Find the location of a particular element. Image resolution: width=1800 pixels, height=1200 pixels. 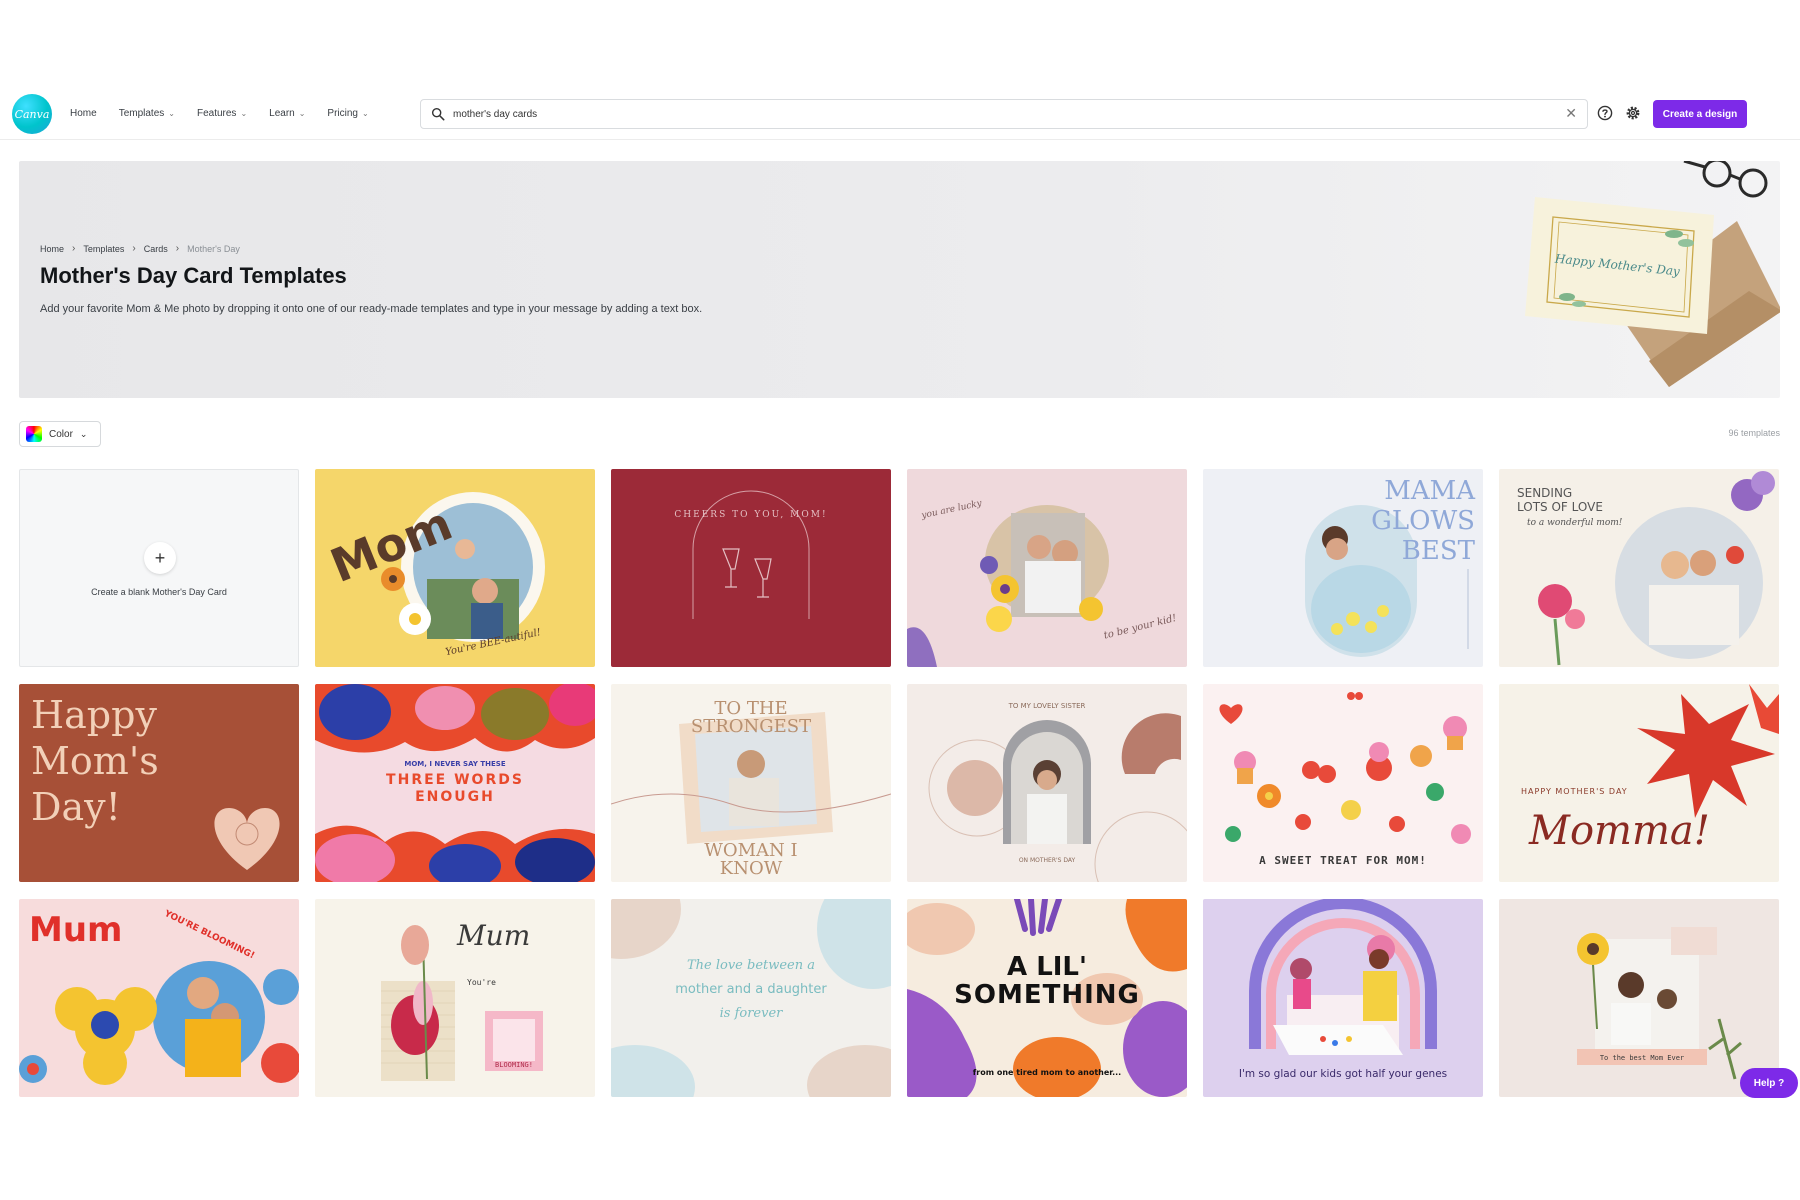

create-design-button: Create a design is located at coordinates (1700, 114).